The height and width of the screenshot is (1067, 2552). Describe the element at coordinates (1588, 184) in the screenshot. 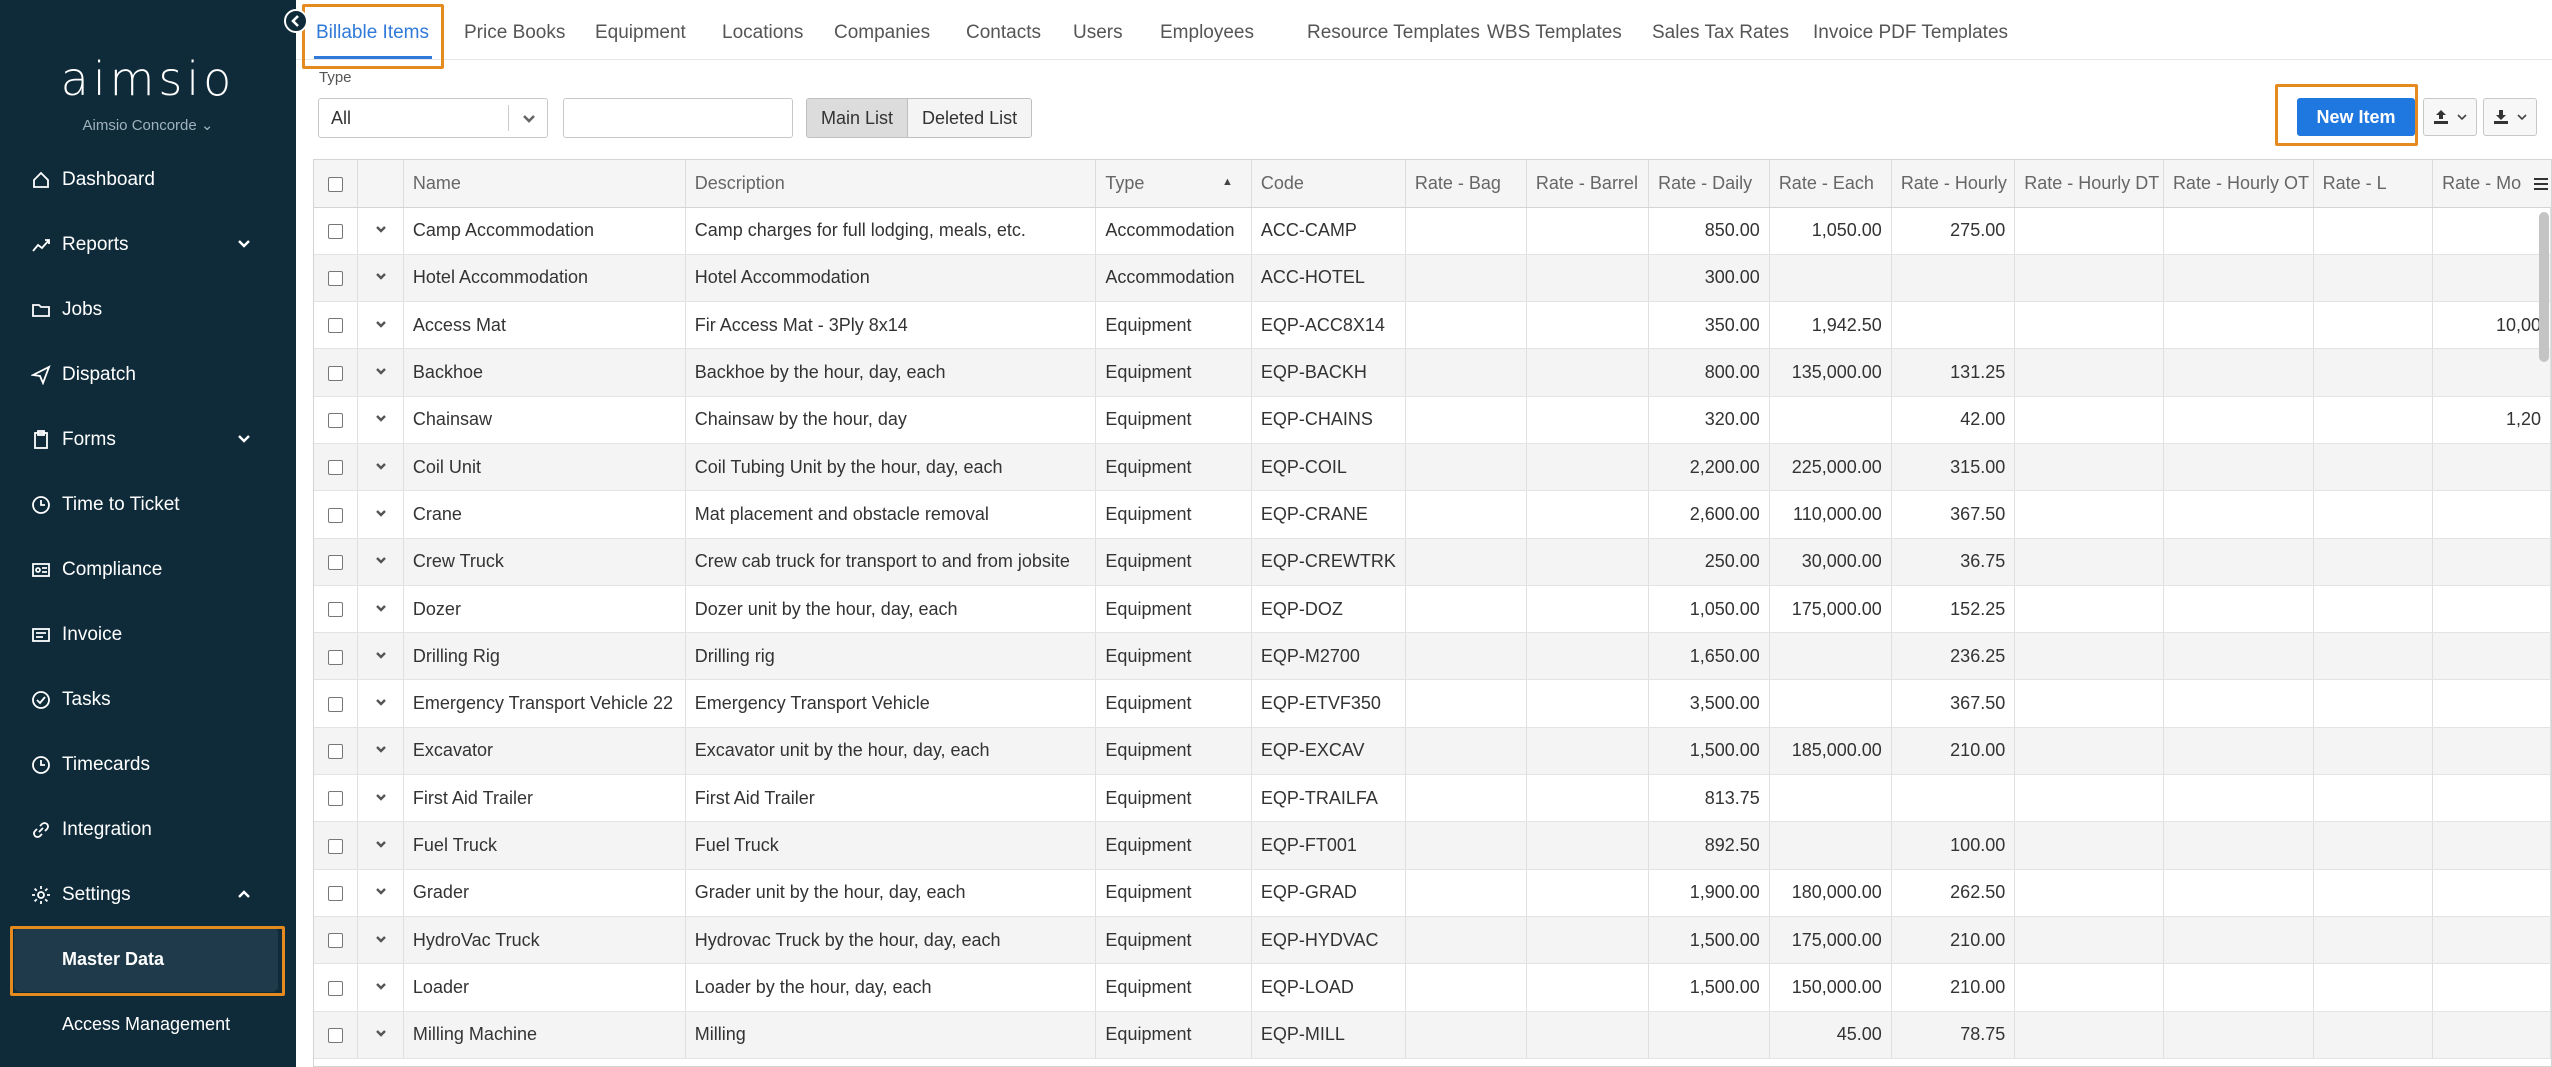

I see `column-header-rate-barrel: Rate - Barrel` at that location.